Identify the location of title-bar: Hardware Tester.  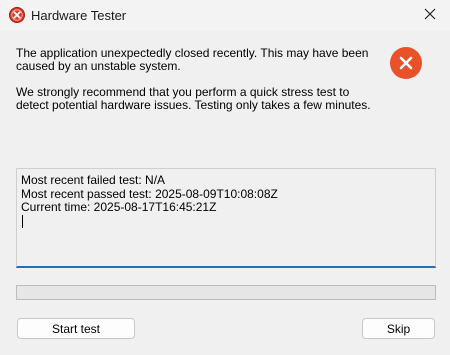
(225, 15).